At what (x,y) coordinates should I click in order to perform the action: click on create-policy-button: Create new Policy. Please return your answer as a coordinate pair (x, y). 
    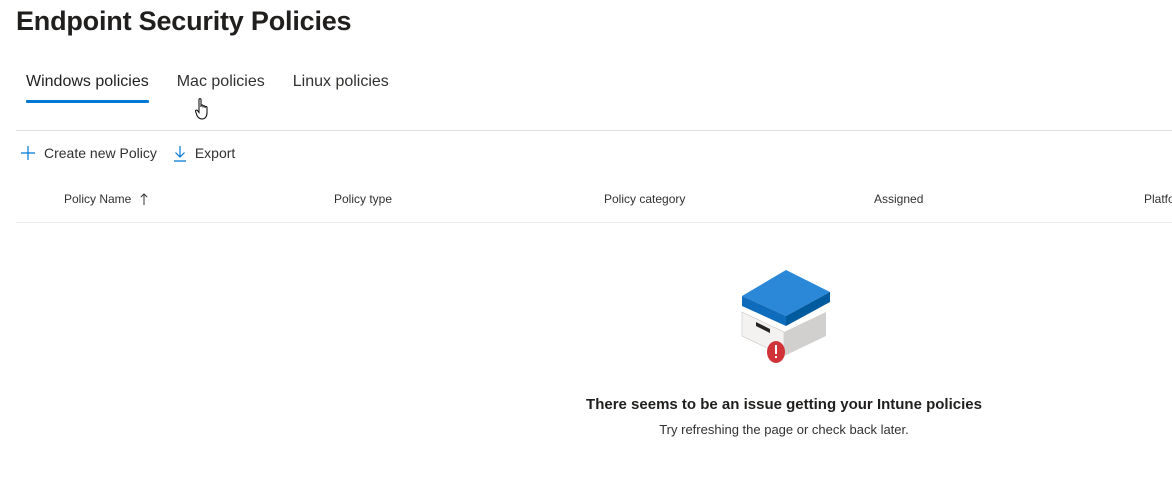
    Looking at the image, I should click on (88, 153).